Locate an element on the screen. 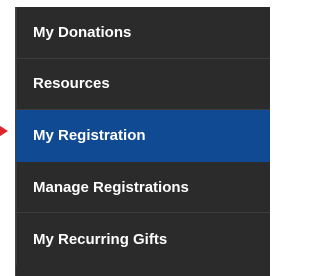 The image size is (320, 276). menu-item-my-registration: My Registration is located at coordinates (143, 136).